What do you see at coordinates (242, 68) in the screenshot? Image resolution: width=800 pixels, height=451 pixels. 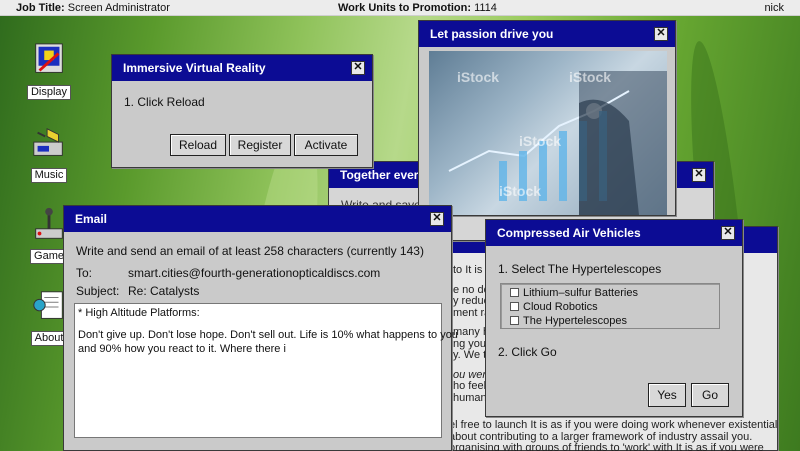 I see `window-title-bar: Immersive Virtual Reality ✕` at bounding box center [242, 68].